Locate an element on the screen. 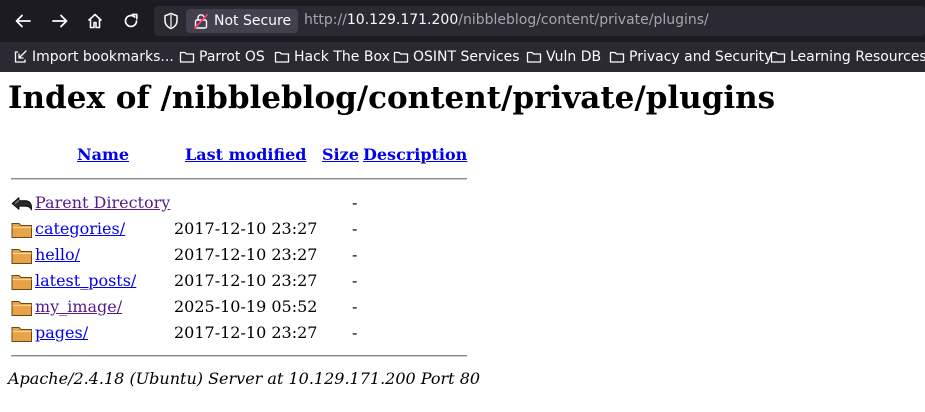 Image resolution: width=925 pixels, height=412 pixels. entry-name-cell: pages/ is located at coordinates (61, 333).